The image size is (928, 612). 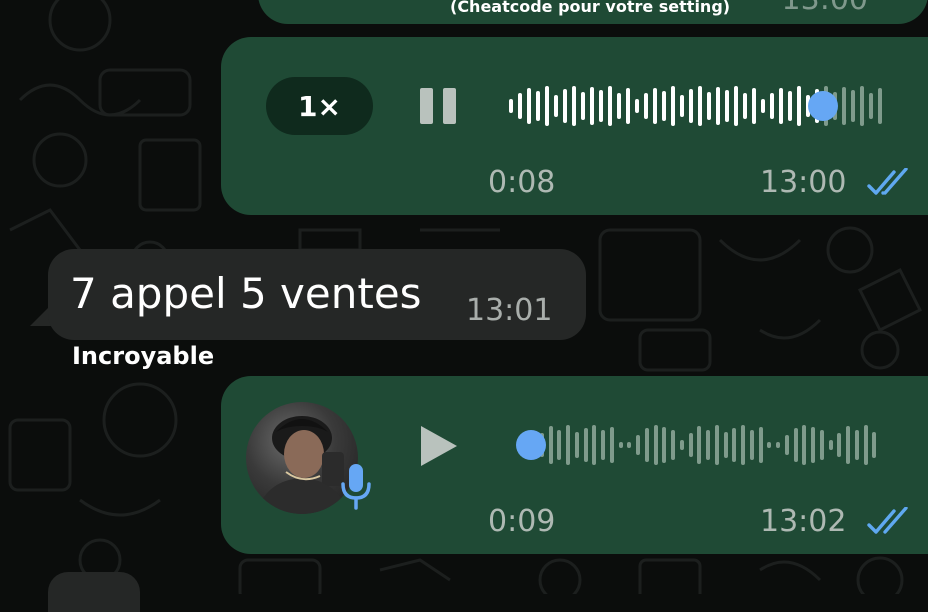 I want to click on text-message-content: 7 appel 5 ventes, so click(x=246, y=293).